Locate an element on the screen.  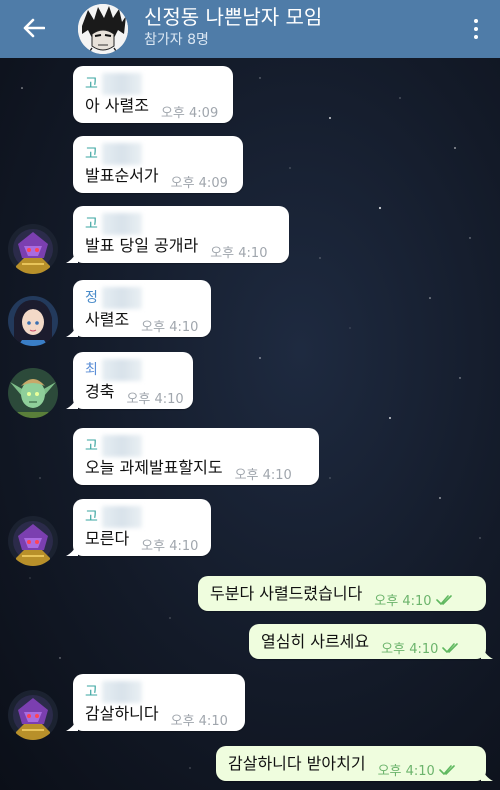
chat-header: 신정동 나쁜남자 모임 참가자 8명 is located at coordinates (250, 29).